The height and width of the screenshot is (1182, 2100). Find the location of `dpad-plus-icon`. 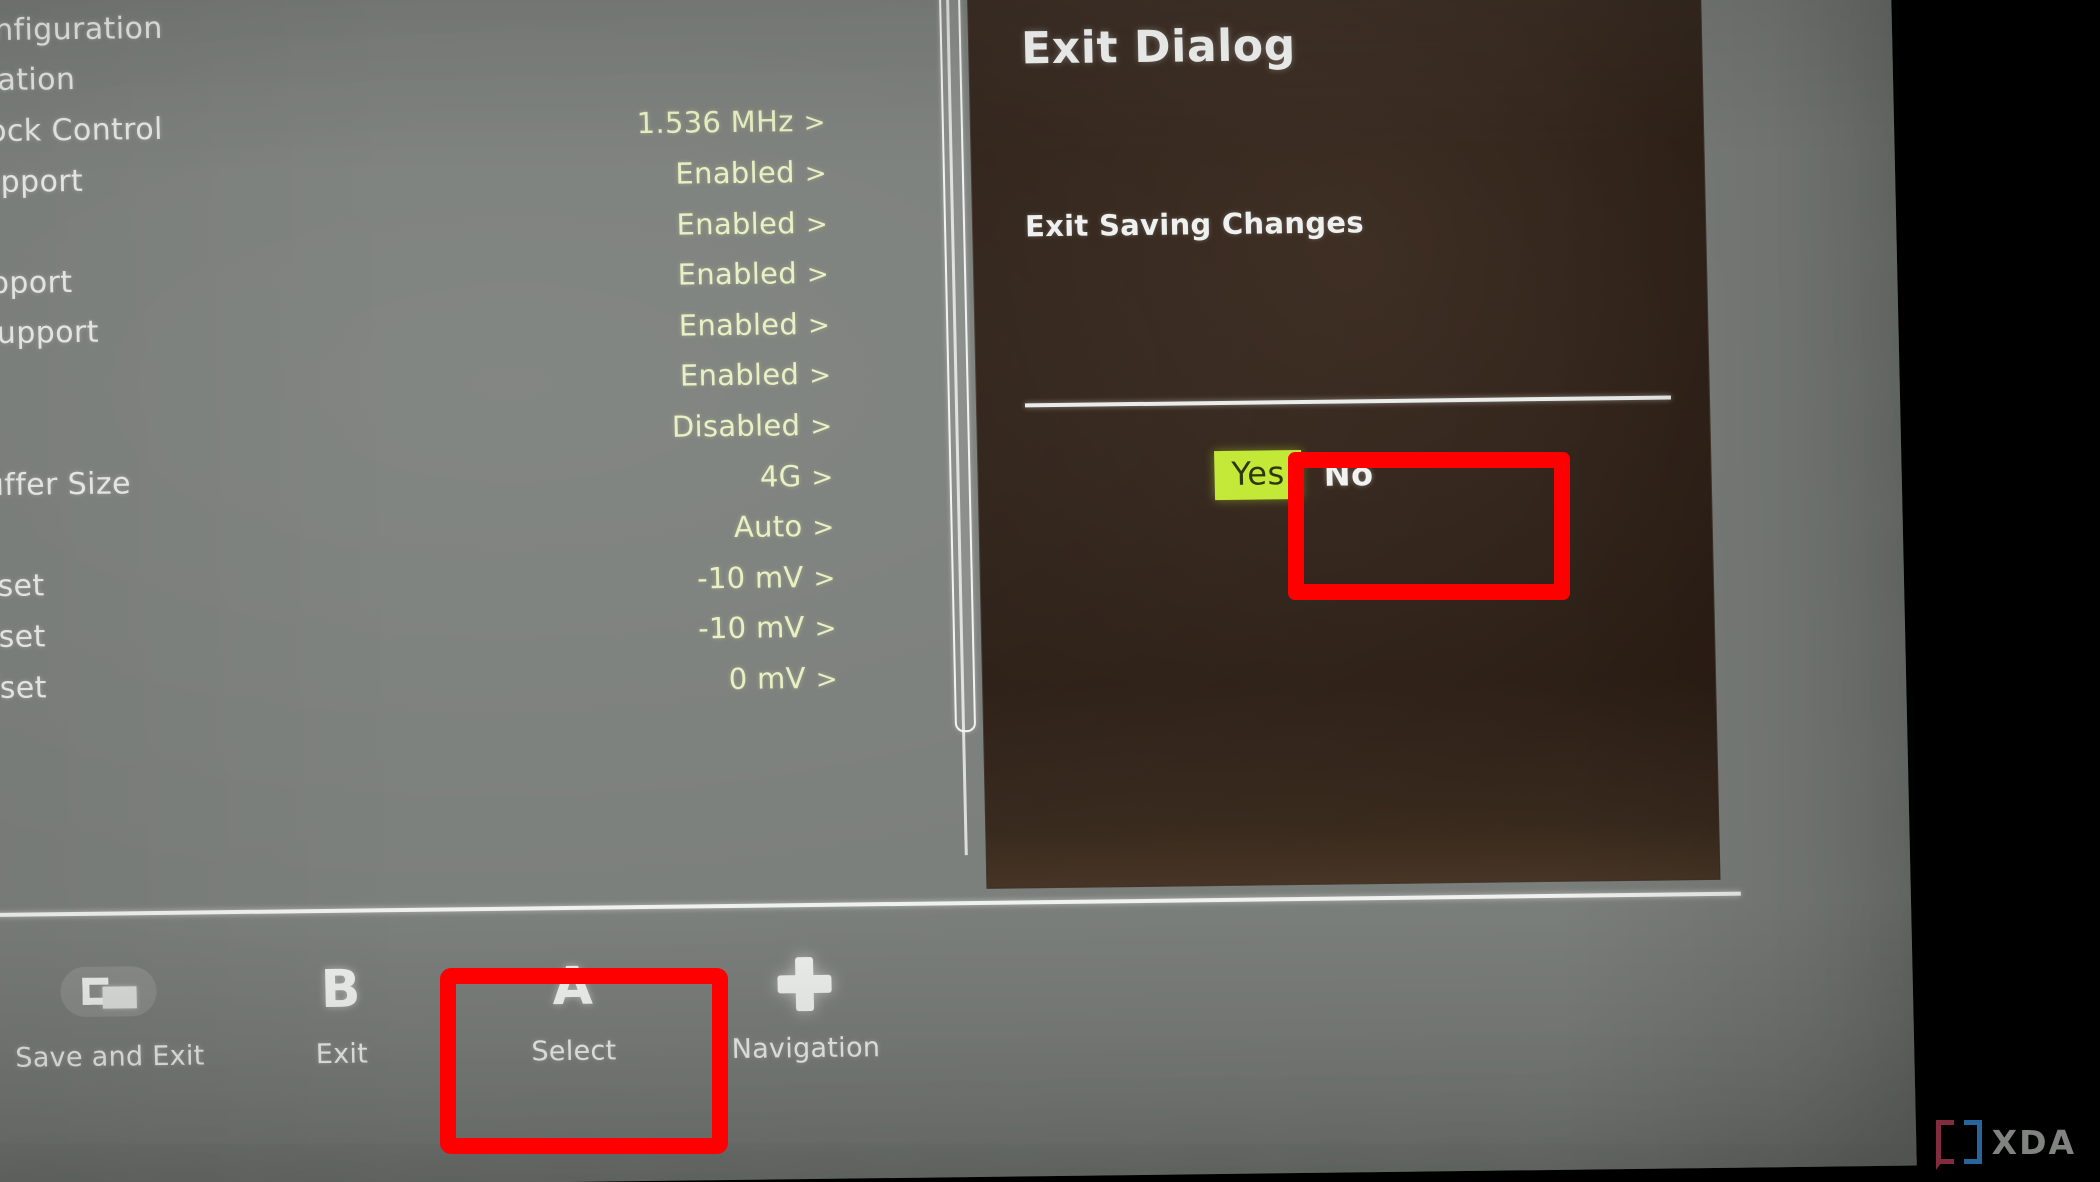

dpad-plus-icon is located at coordinates (804, 984).